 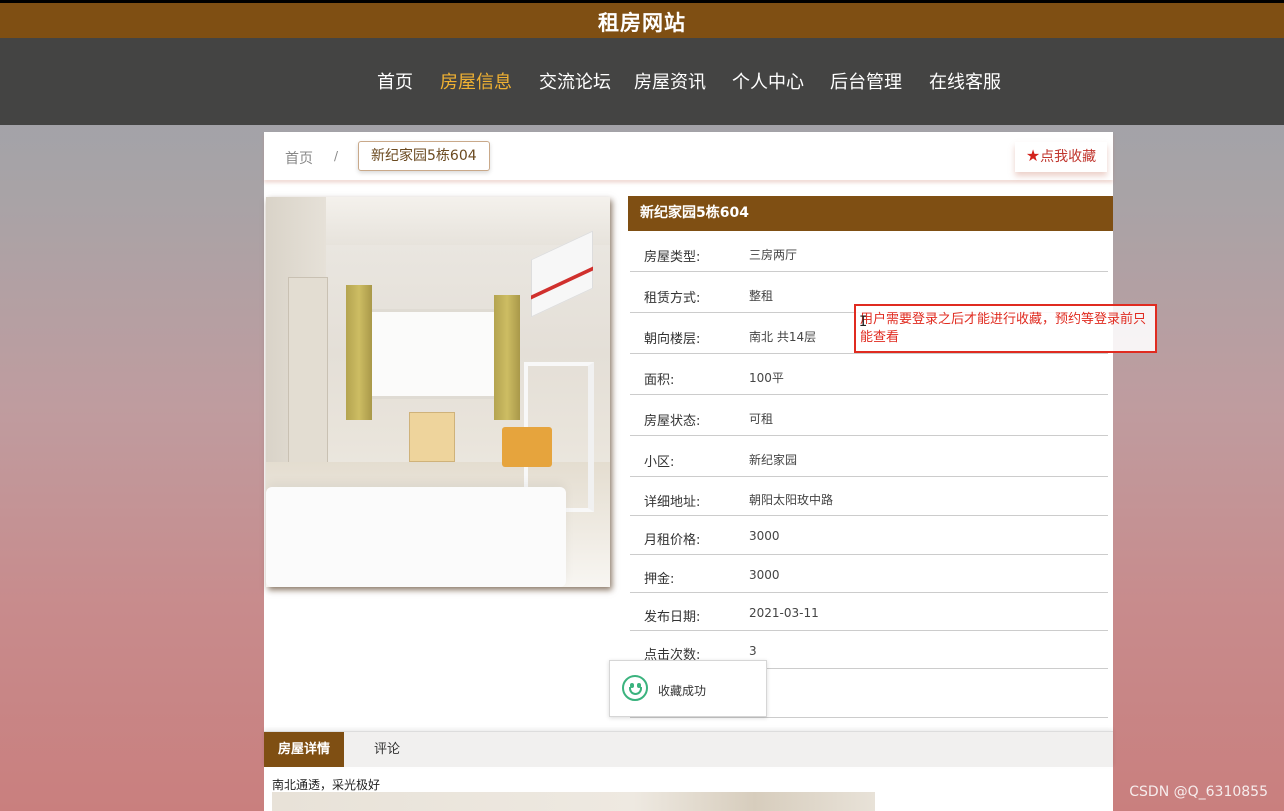 I want to click on info-label: 押金:, so click(x=659, y=579).